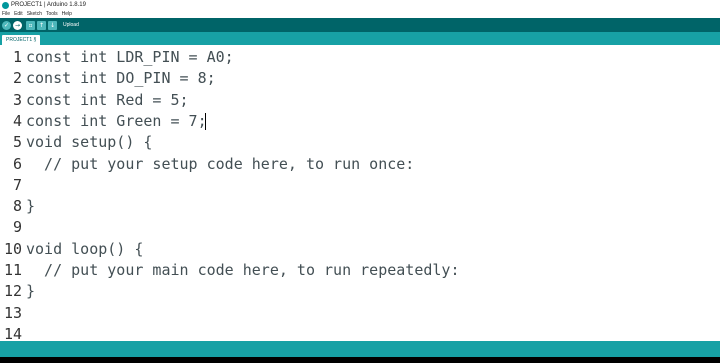 The width and height of the screenshot is (720, 363). What do you see at coordinates (12, 248) in the screenshot?
I see `line-number: 10` at bounding box center [12, 248].